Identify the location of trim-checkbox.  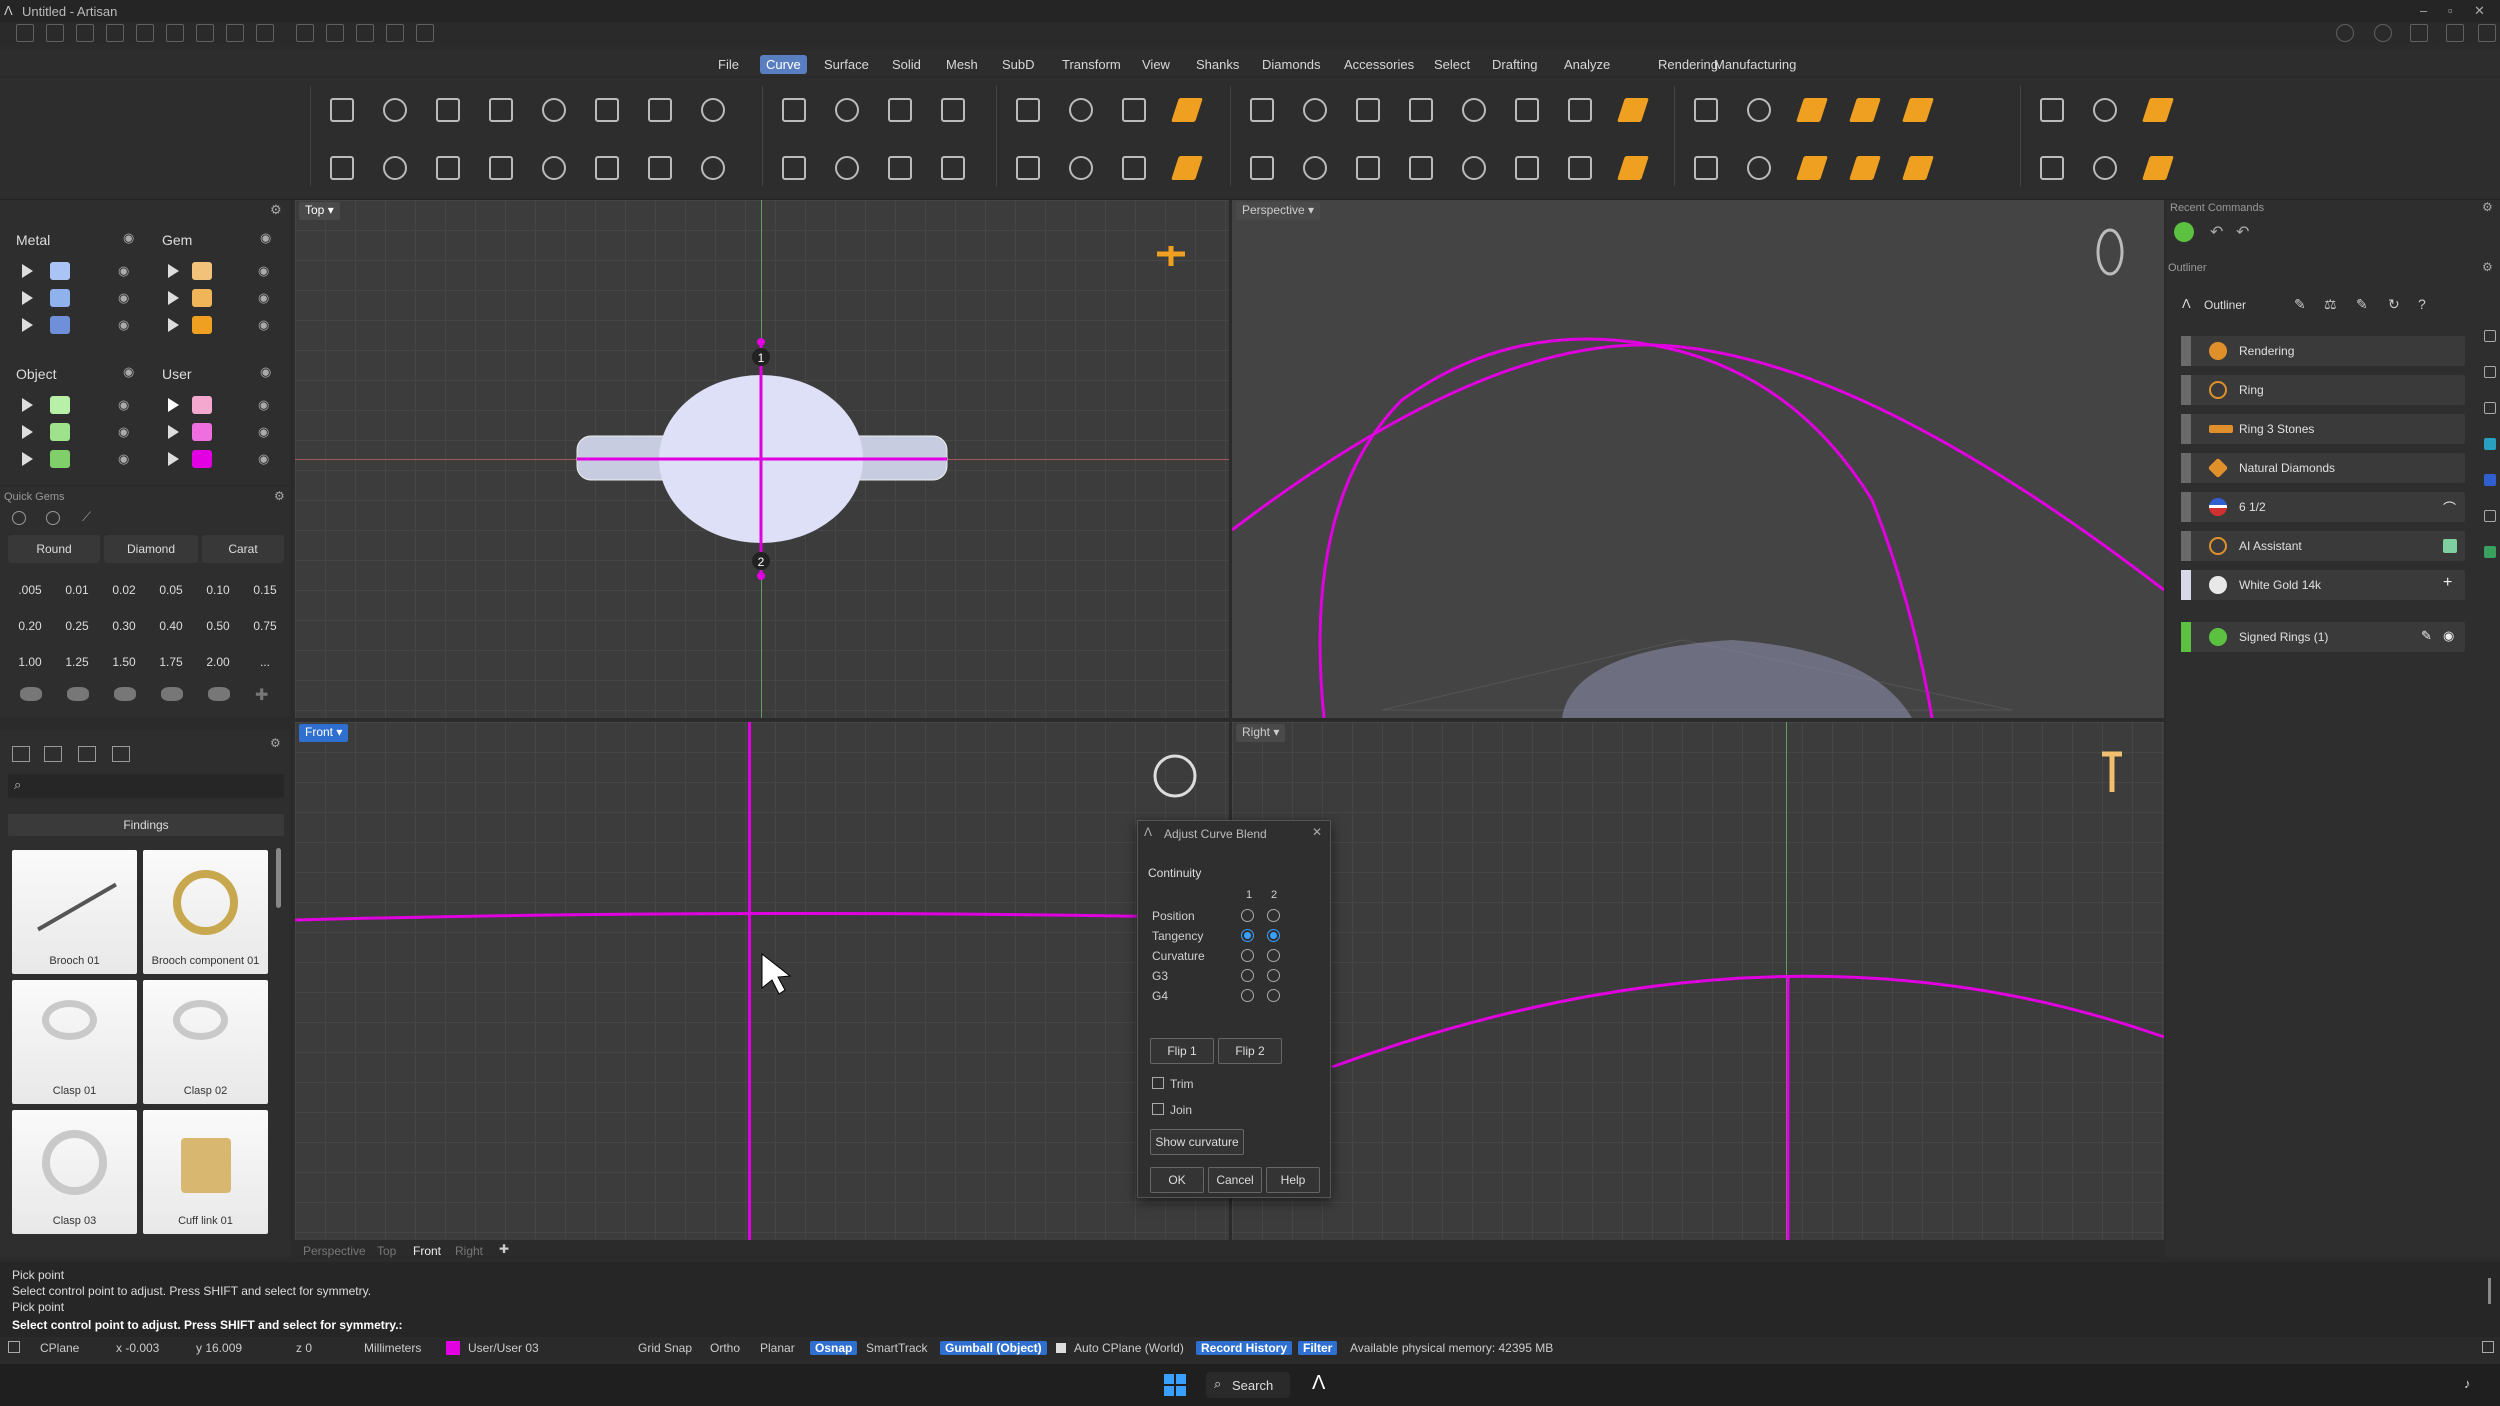
(1158, 1083).